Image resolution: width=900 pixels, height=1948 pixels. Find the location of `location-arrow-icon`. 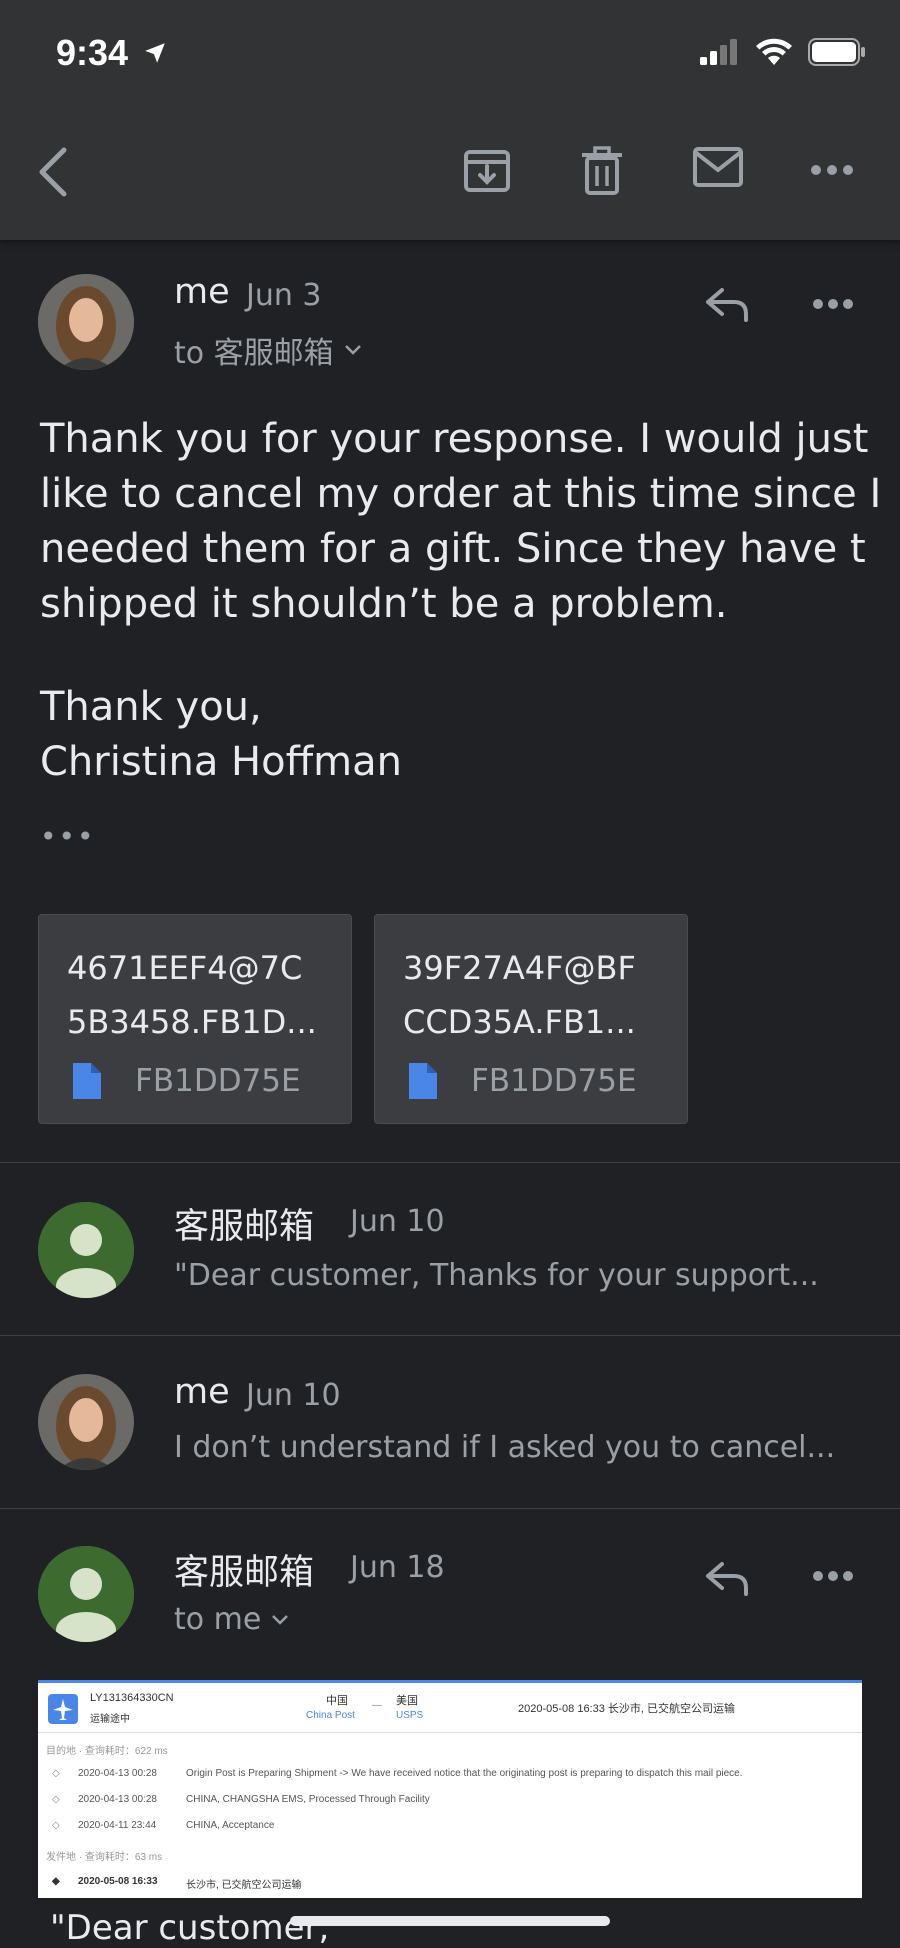

location-arrow-icon is located at coordinates (155, 53).